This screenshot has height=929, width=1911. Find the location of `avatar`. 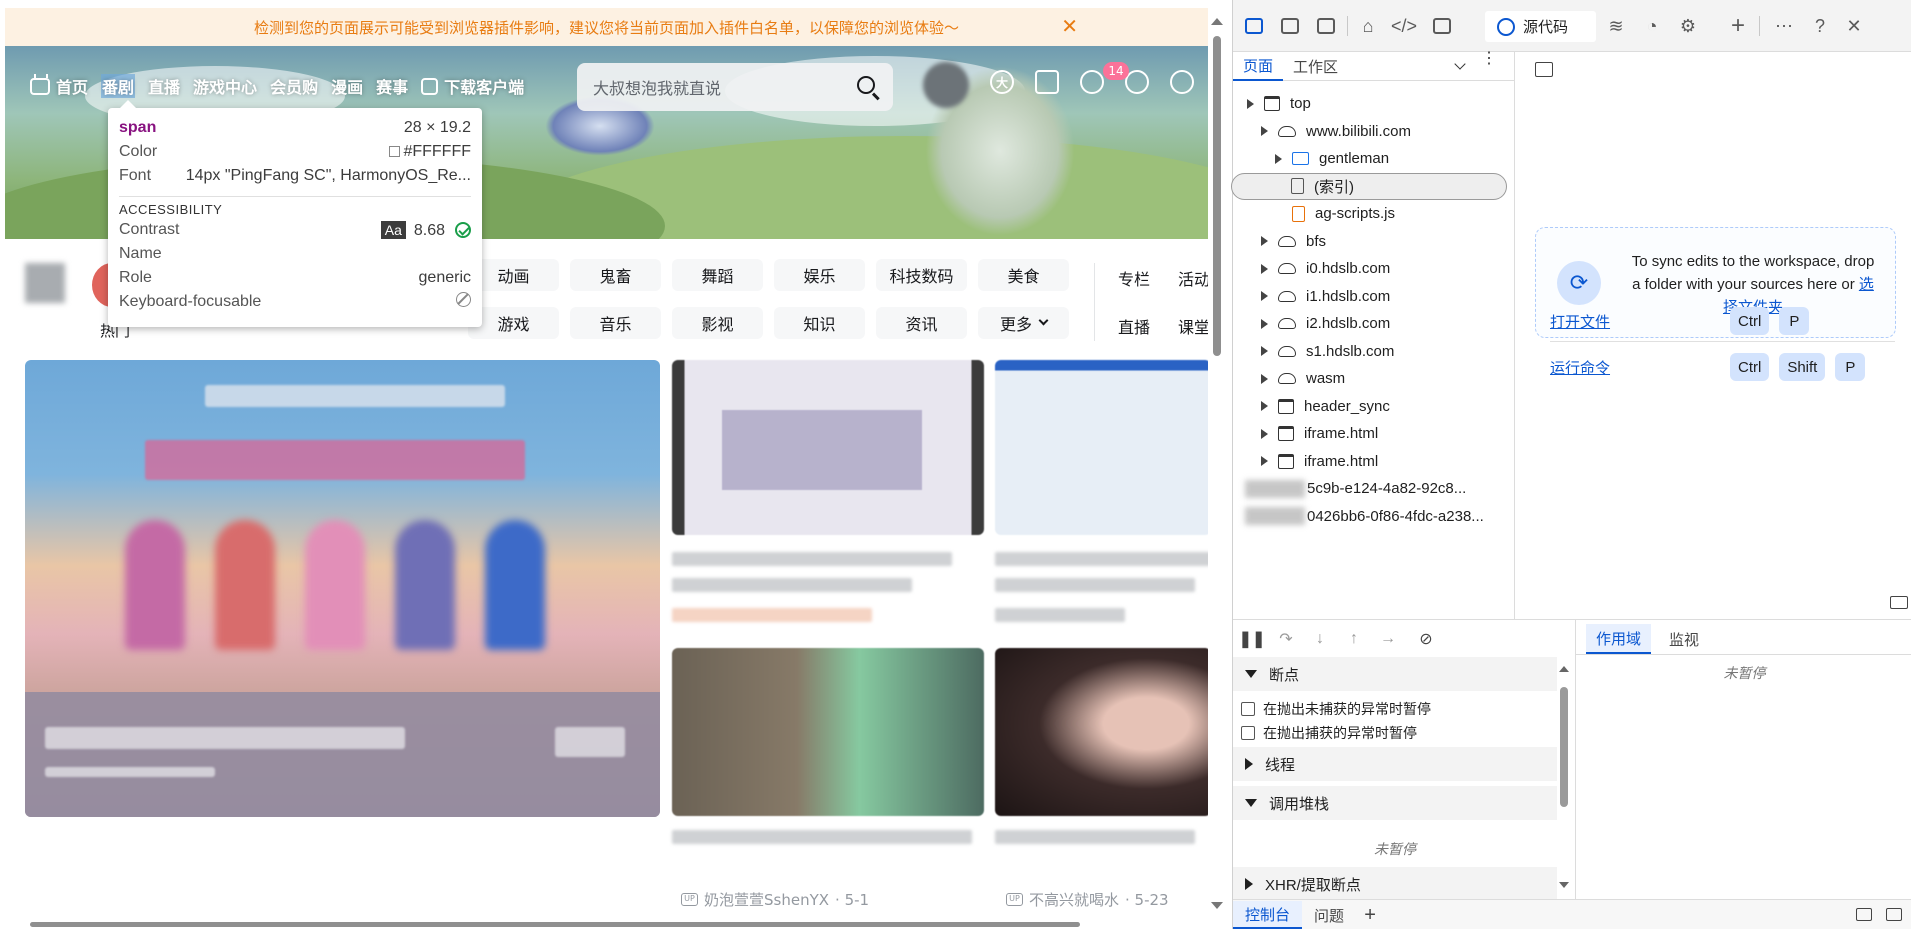

avatar is located at coordinates (946, 85).